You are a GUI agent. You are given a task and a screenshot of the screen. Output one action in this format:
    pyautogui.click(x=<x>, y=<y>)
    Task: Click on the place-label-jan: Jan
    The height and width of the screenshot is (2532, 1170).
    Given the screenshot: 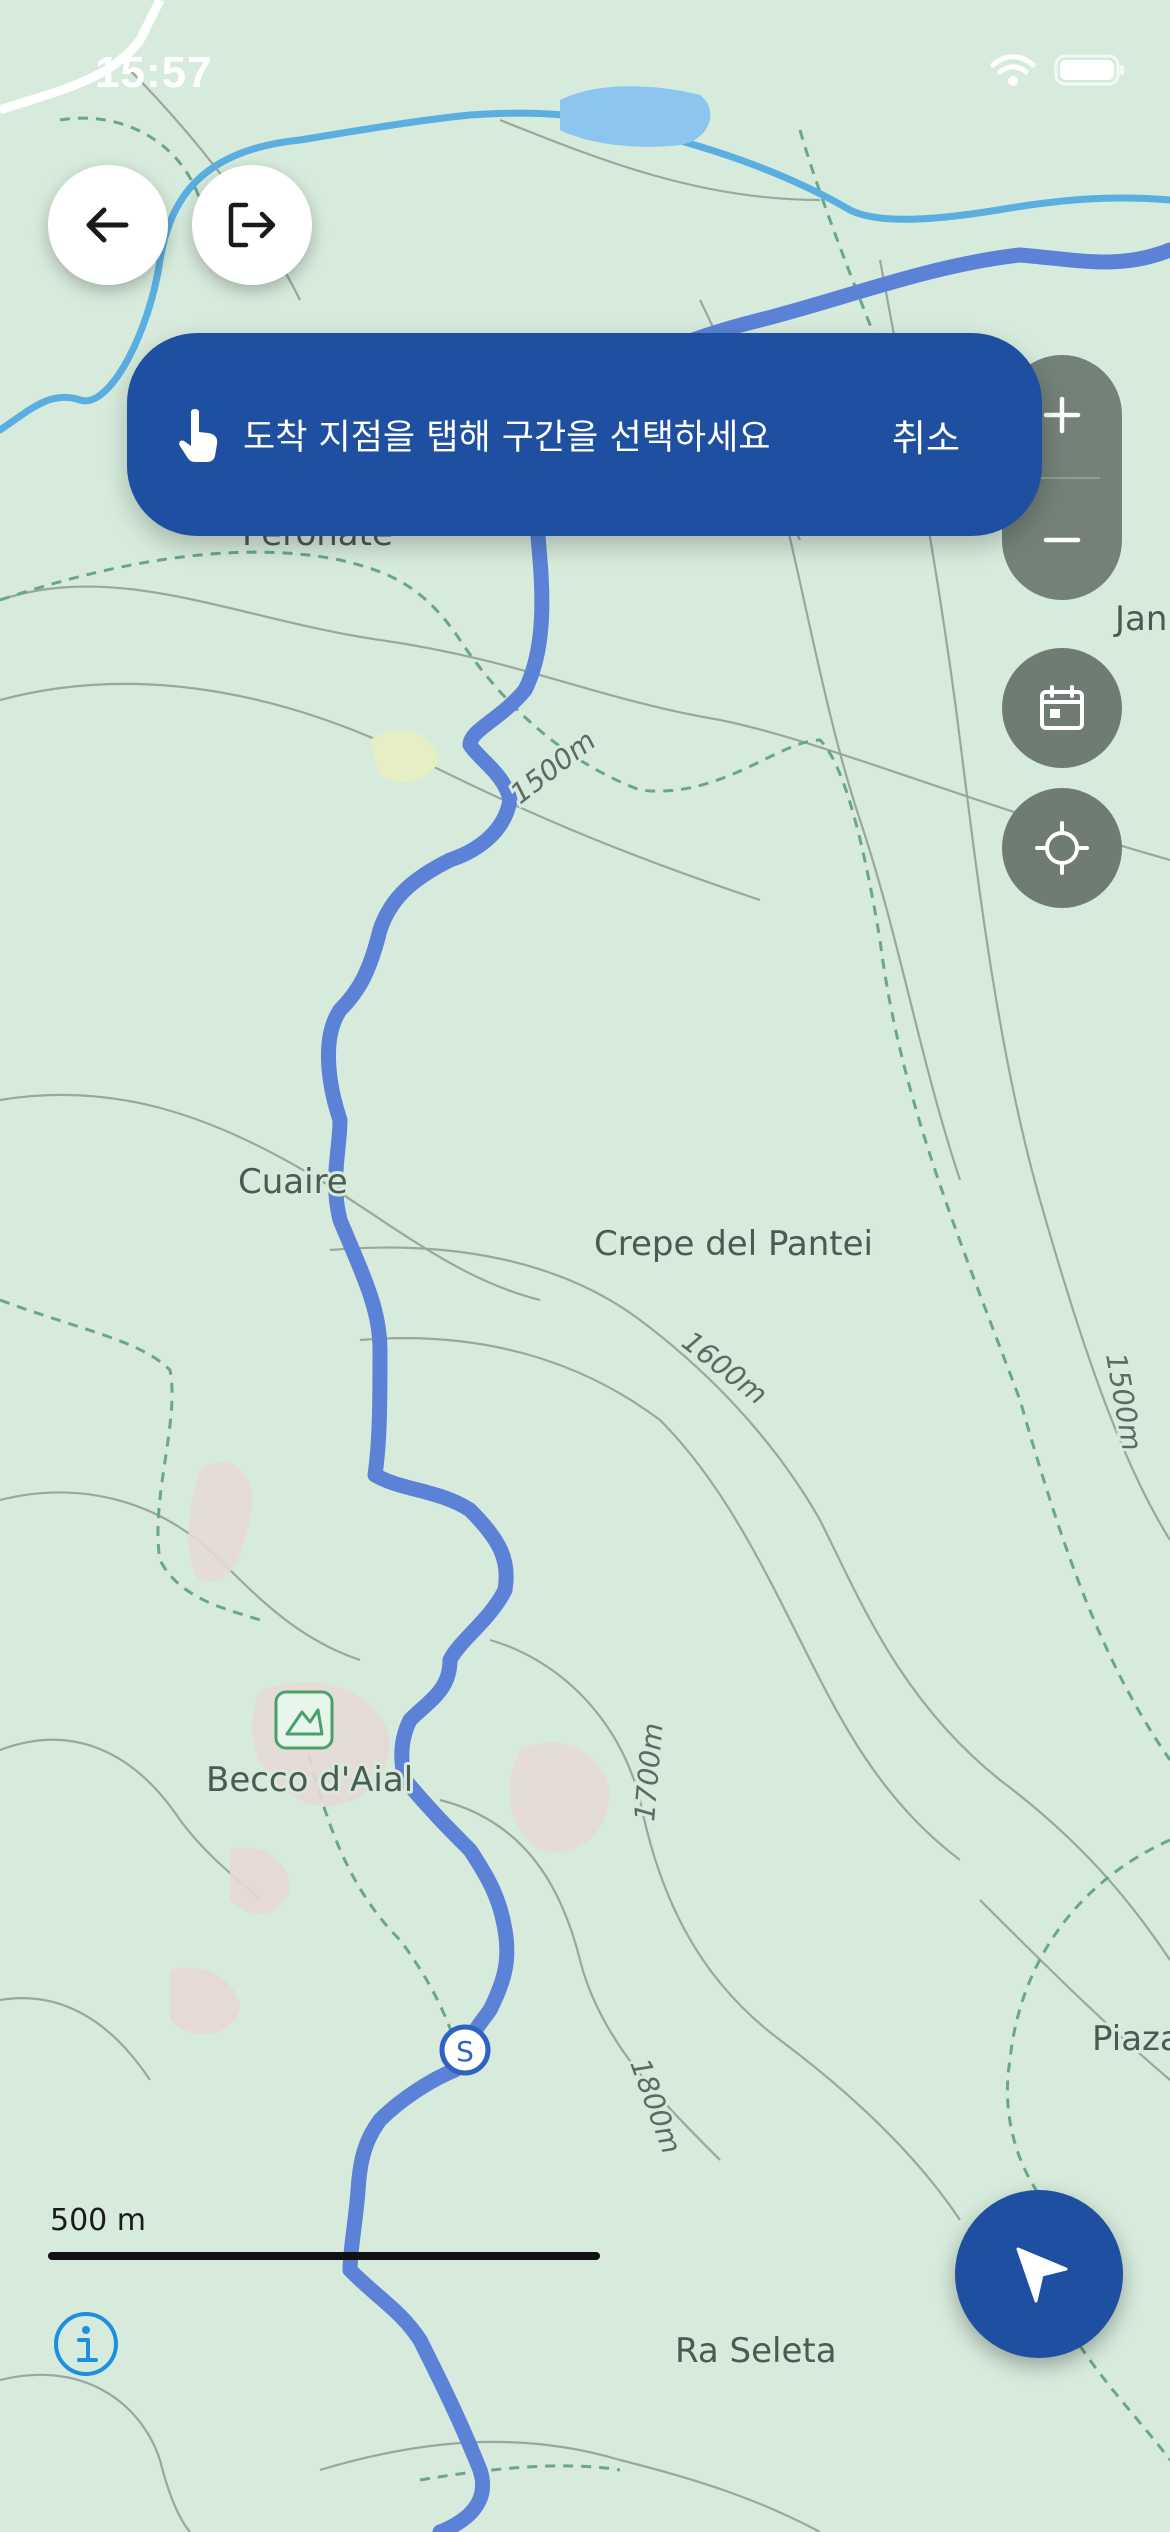 What is the action you would take?
    pyautogui.click(x=1140, y=619)
    